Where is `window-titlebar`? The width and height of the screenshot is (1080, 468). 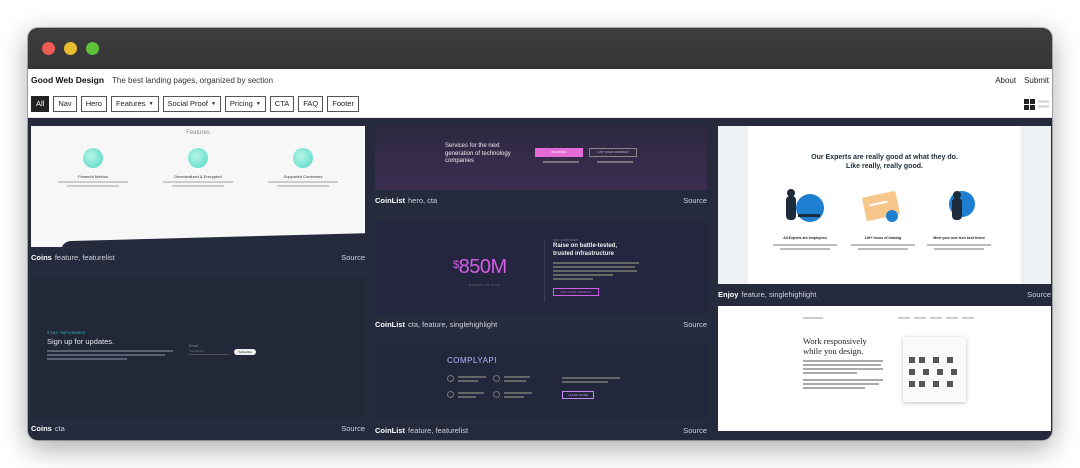 window-titlebar is located at coordinates (540, 48).